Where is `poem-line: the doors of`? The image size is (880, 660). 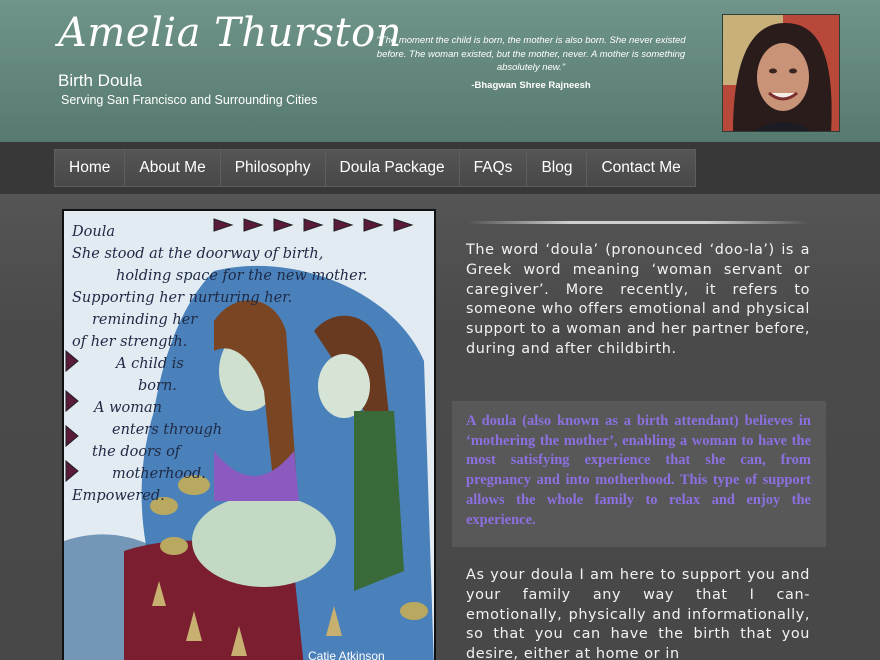 poem-line: the doors of is located at coordinates (136, 452).